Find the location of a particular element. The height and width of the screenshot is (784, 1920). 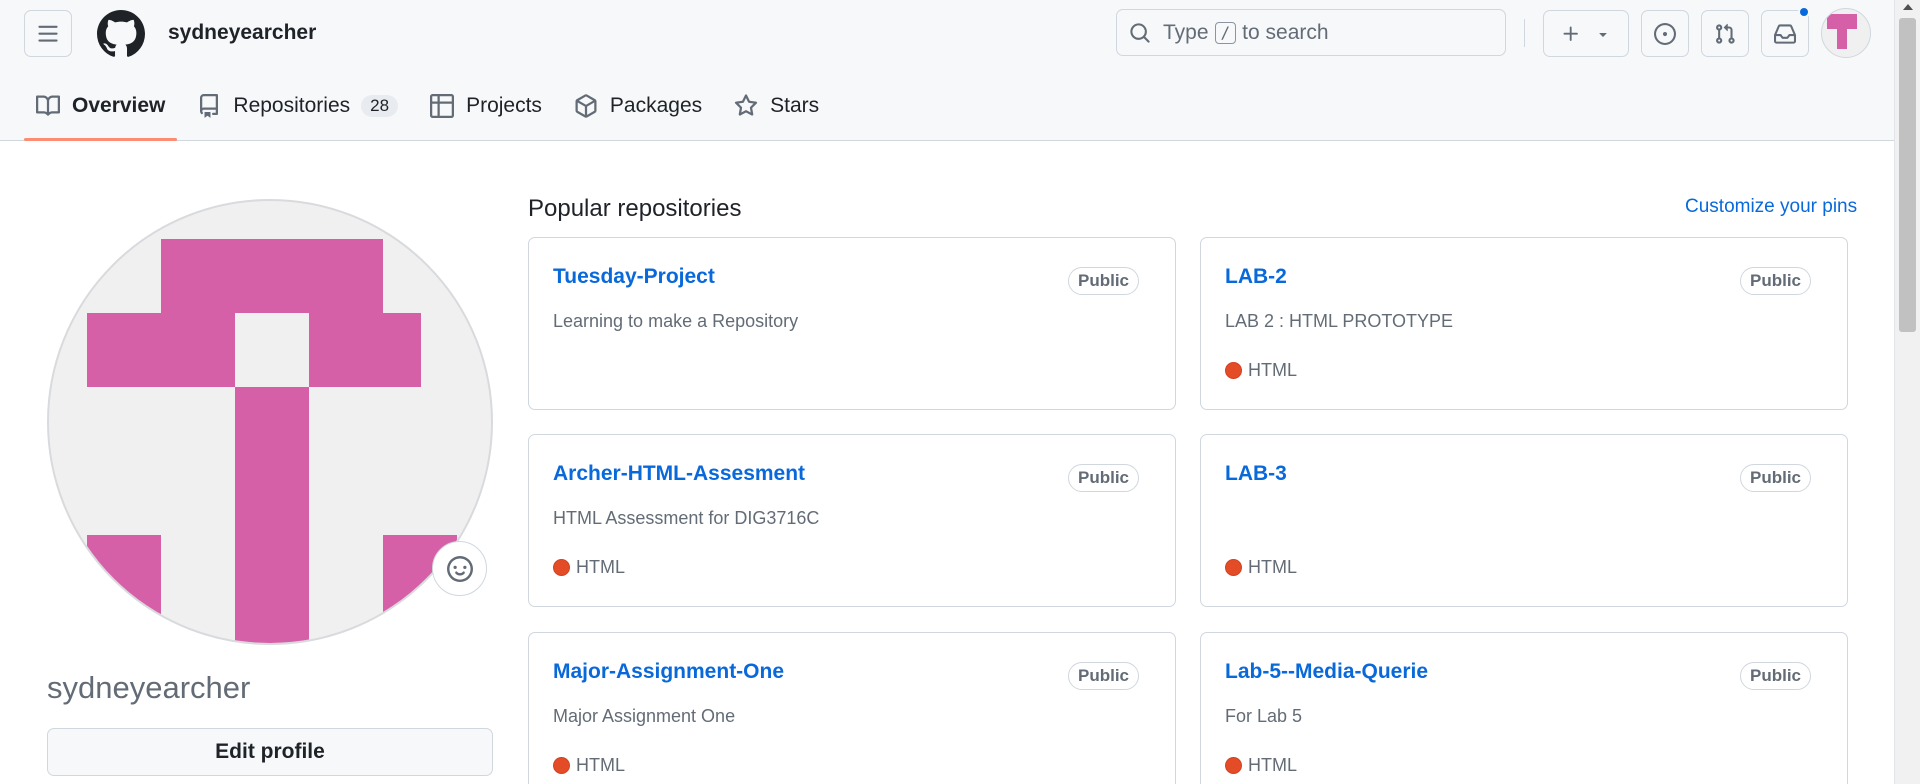

search-shortcut-key: / is located at coordinates (1225, 32).